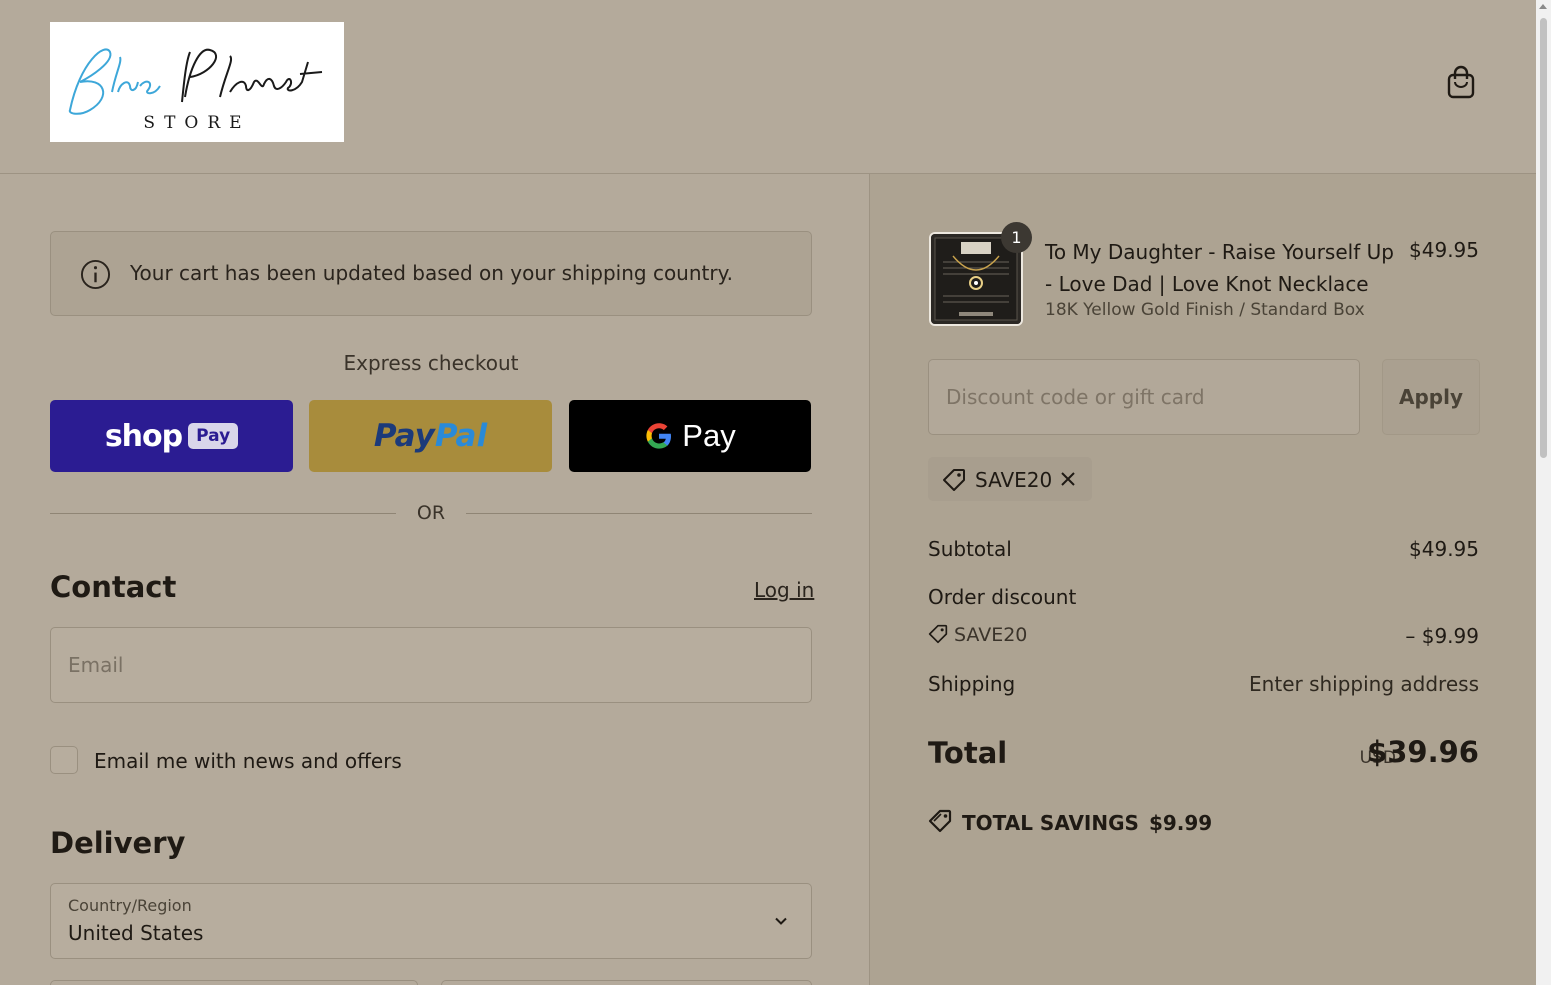  Describe the element at coordinates (118, 843) in the screenshot. I see `delivery-title: Delivery` at that location.